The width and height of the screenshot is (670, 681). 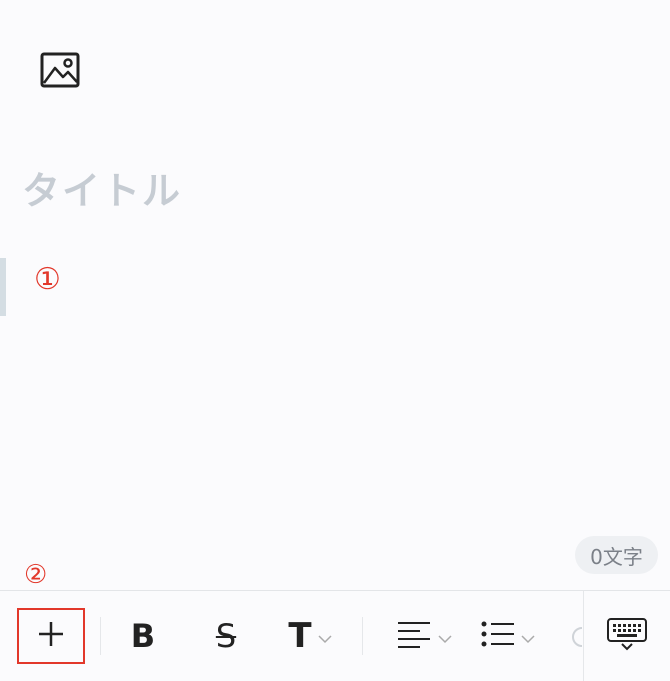 I want to click on annotation-marker-1: ①, so click(x=47, y=279).